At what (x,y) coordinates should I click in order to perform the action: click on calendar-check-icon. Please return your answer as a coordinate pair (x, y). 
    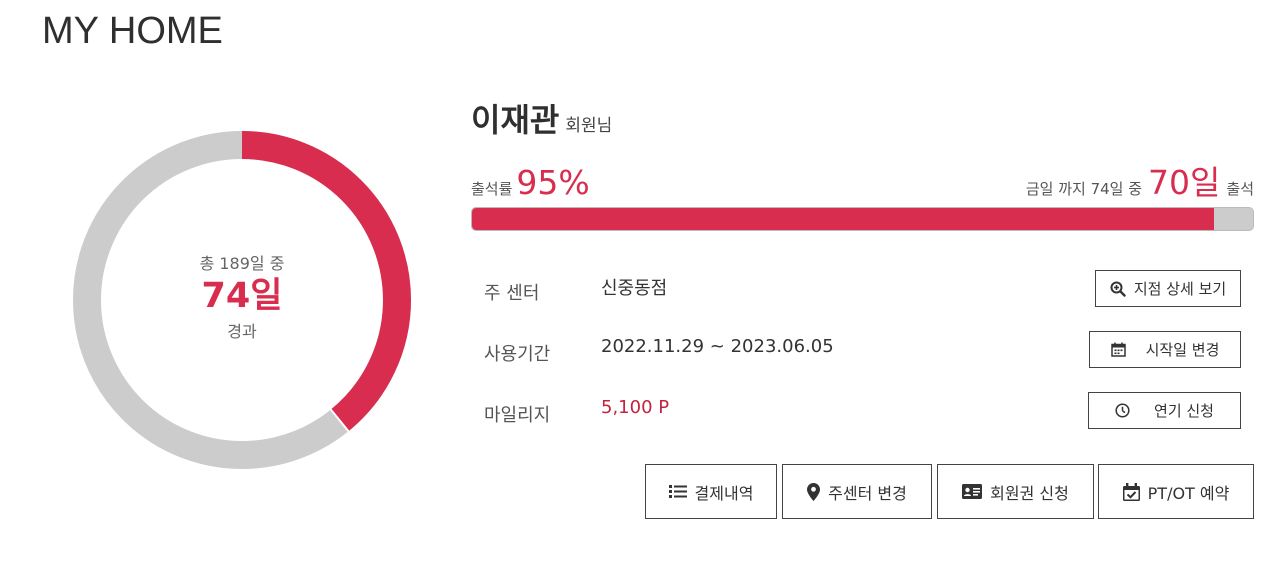
    Looking at the image, I should click on (1131, 491).